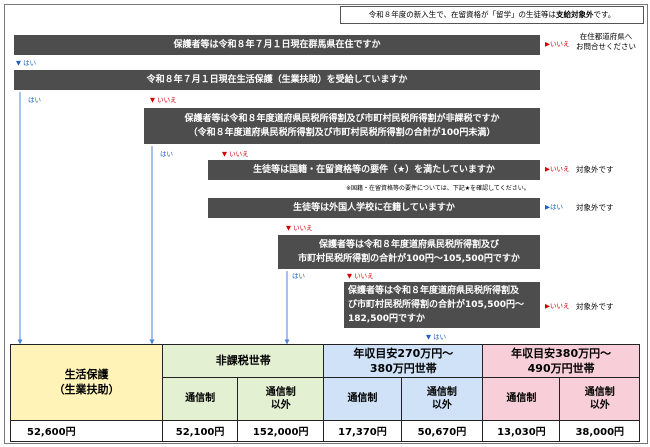  Describe the element at coordinates (34, 100) in the screenshot. I see `q2-yes-label: はい` at that location.